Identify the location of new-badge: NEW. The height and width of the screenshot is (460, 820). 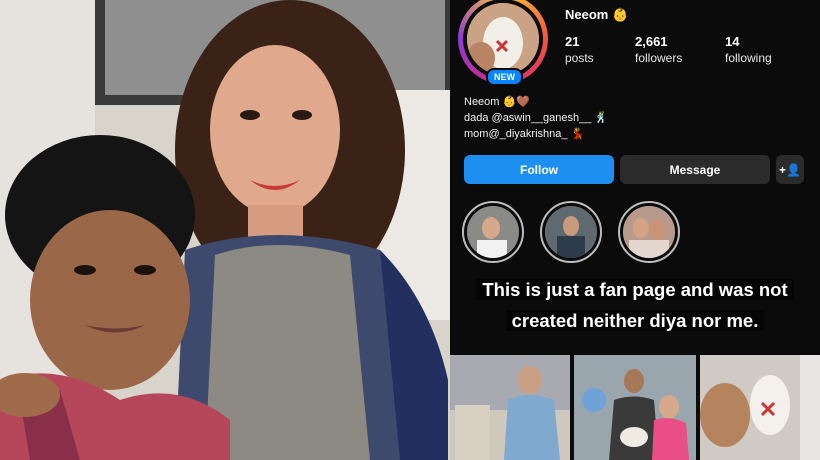
(504, 77).